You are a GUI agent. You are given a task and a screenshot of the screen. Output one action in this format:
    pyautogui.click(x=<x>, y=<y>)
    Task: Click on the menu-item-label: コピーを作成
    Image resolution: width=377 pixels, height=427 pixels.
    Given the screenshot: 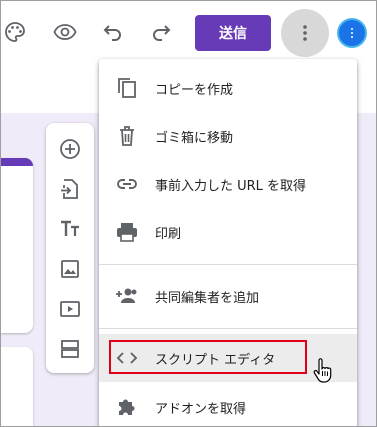 What is the action you would take?
    pyautogui.click(x=194, y=90)
    